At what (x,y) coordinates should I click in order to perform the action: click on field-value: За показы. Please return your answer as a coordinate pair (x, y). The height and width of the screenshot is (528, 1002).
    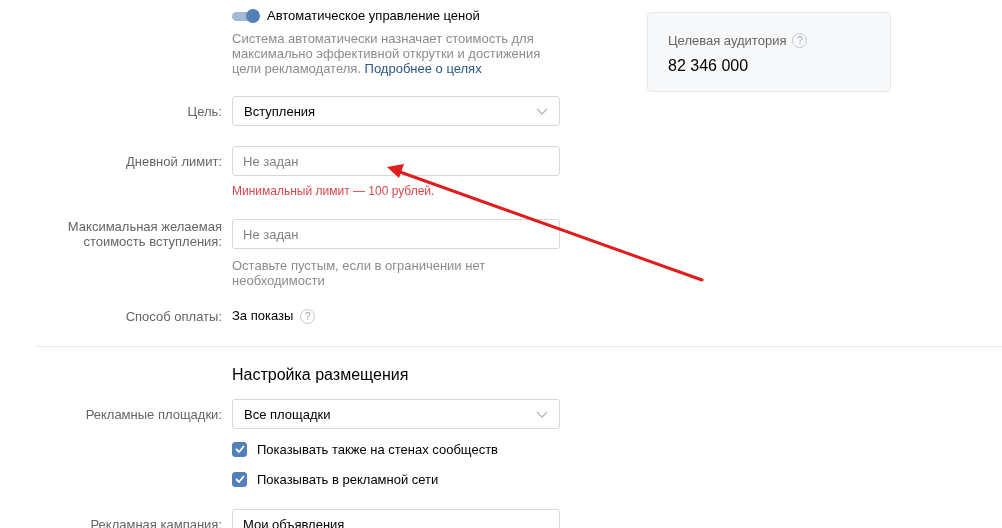
    Looking at the image, I should click on (263, 316).